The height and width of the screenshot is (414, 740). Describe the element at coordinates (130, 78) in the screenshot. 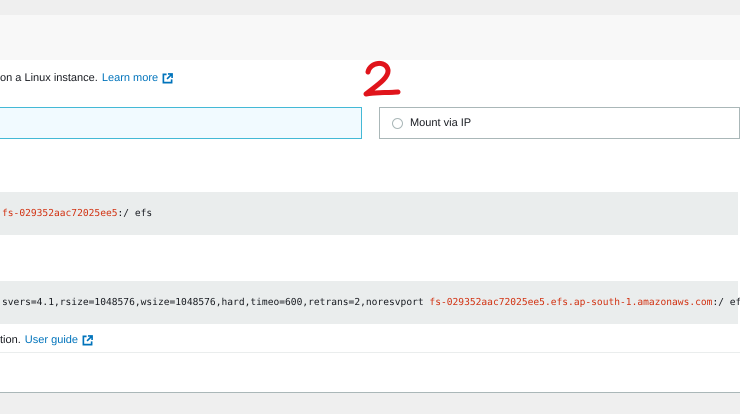

I see `link: Learn more` at that location.